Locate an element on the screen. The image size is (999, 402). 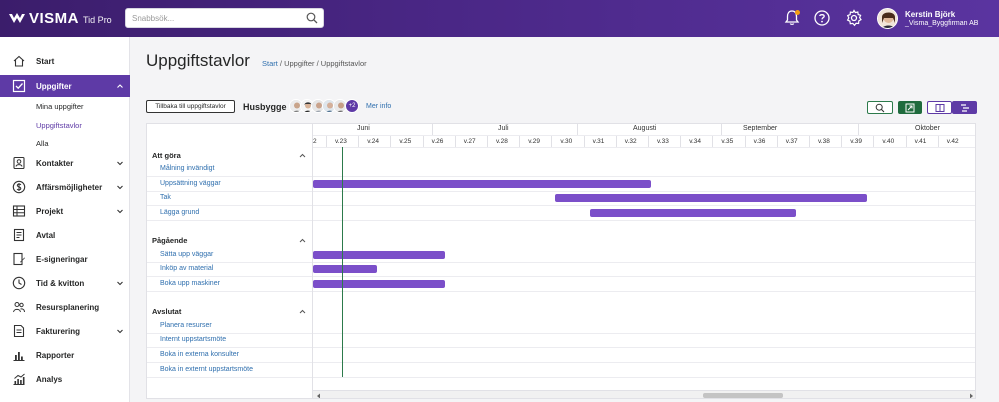
scrollbar-thumb is located at coordinates (743, 395).